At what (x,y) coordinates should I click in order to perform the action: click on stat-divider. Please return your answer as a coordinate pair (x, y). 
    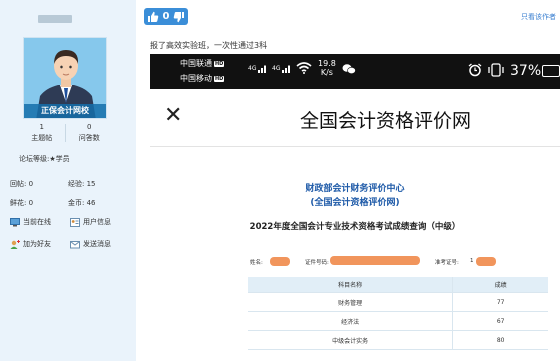
    Looking at the image, I should click on (65, 133).